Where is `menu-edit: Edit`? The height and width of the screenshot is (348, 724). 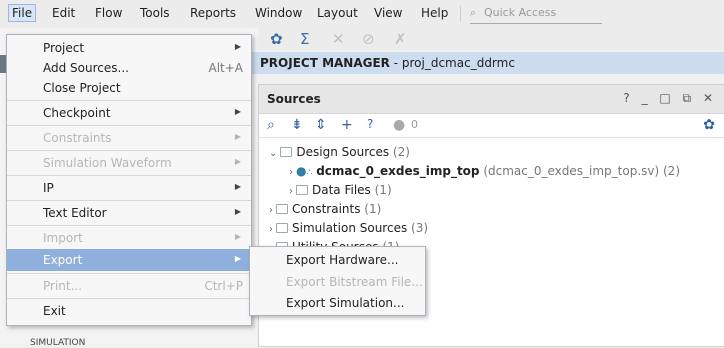 menu-edit: Edit is located at coordinates (63, 13).